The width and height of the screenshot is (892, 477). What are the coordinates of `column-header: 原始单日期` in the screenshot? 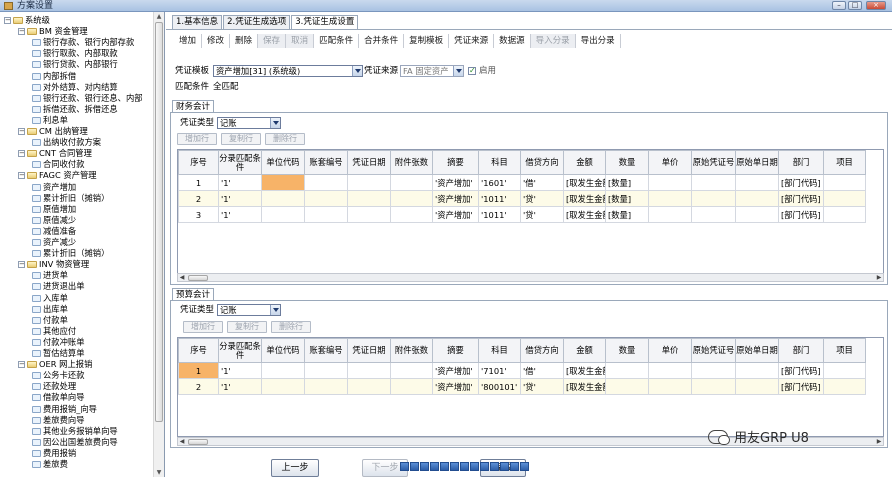 It's located at (757, 162).